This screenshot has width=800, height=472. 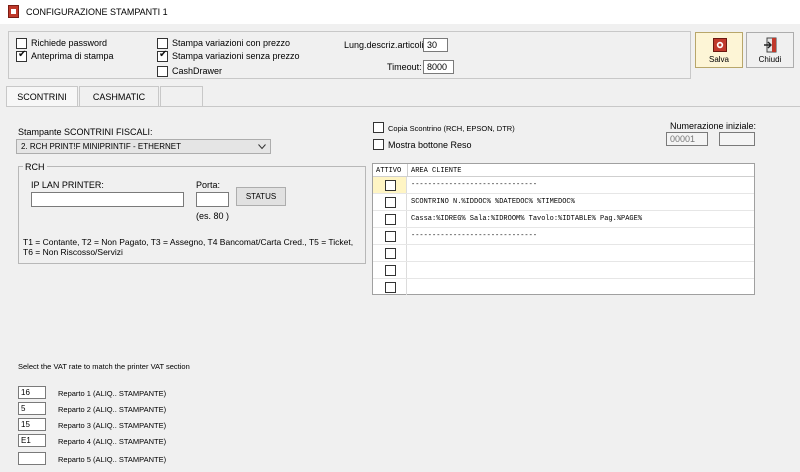 I want to click on reparto-2-label: Reparto 2 (ALIQ.. STAMPANTE), so click(x=112, y=409).